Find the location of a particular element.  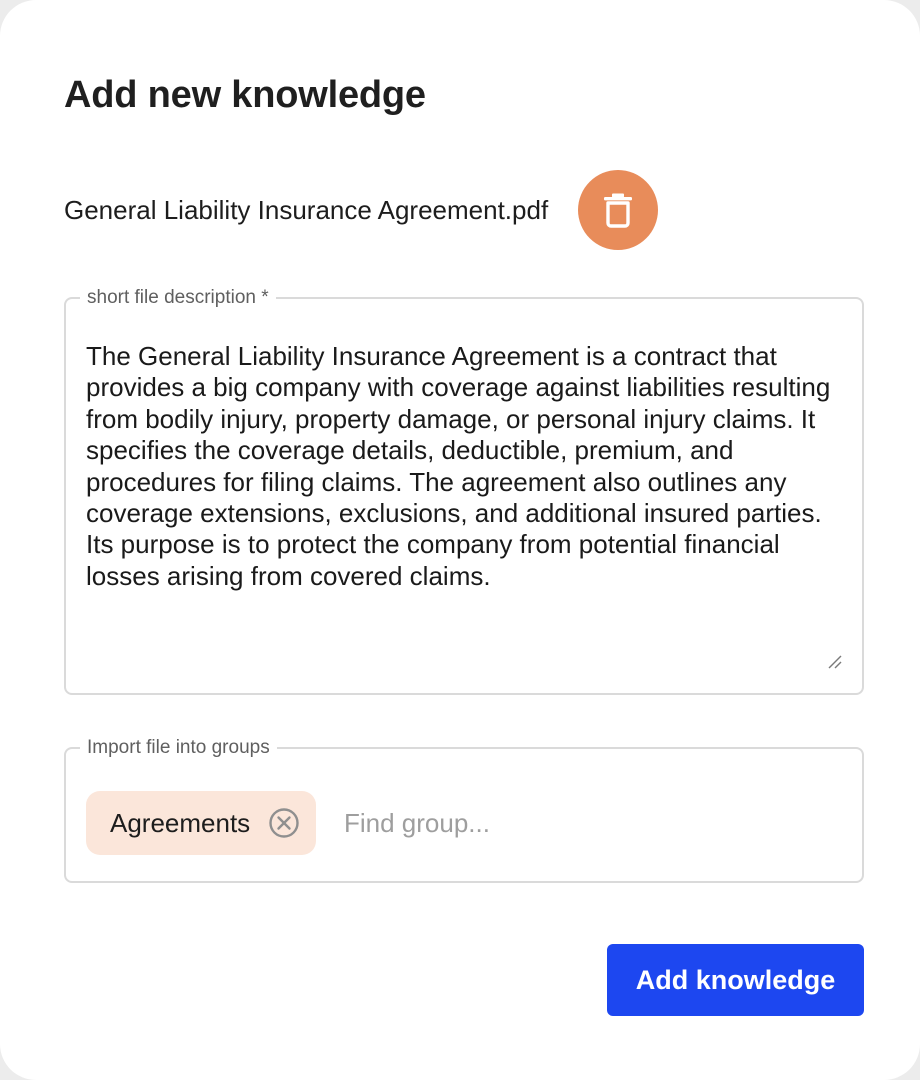

trash-icon is located at coordinates (618, 210).